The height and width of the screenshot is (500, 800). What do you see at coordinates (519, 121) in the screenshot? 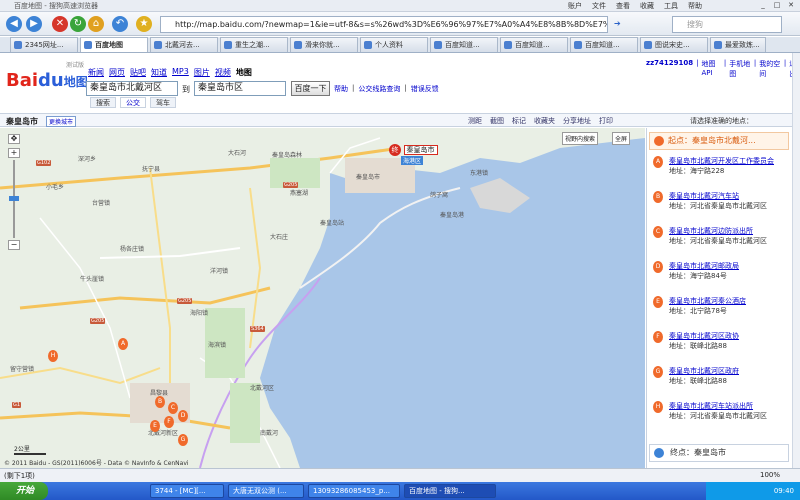
I see `marker-tool: 标记` at bounding box center [519, 121].